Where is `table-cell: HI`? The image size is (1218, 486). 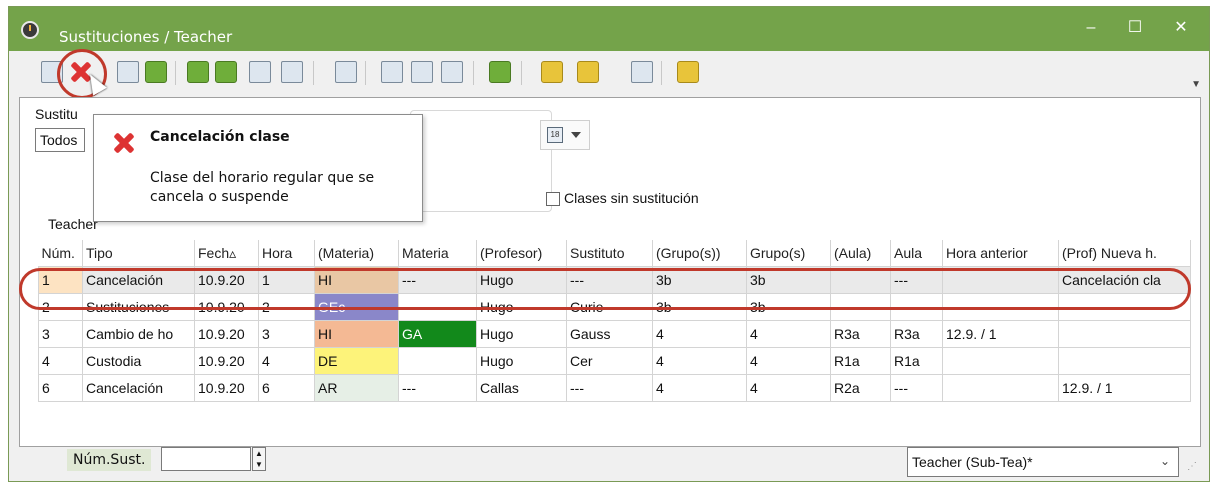
table-cell: HI is located at coordinates (356, 334).